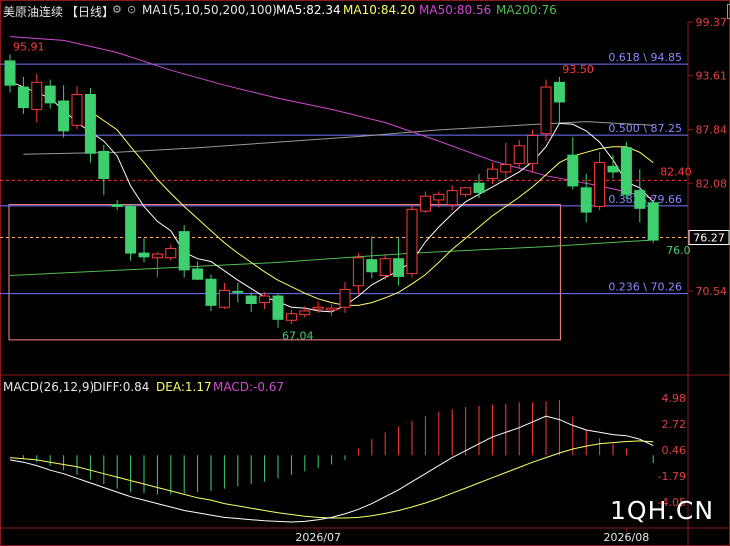 The height and width of the screenshot is (546, 730). I want to click on instrument-name: 美原油连续, so click(33, 12).